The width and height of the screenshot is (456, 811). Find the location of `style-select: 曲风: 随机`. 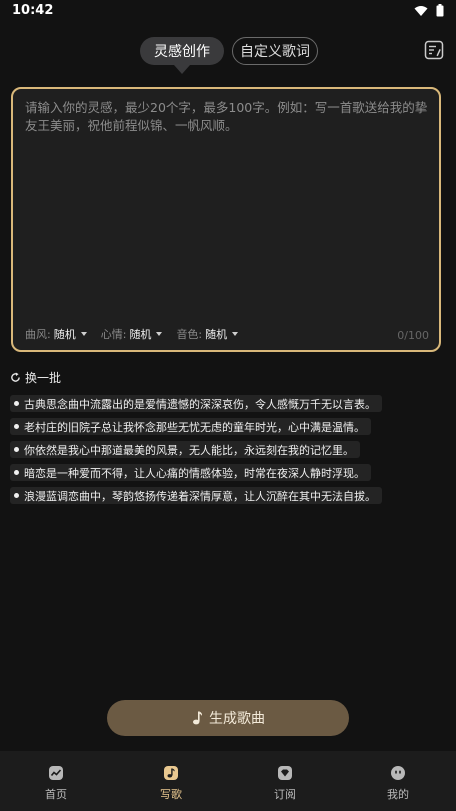

style-select: 曲风: 随机 is located at coordinates (56, 334).